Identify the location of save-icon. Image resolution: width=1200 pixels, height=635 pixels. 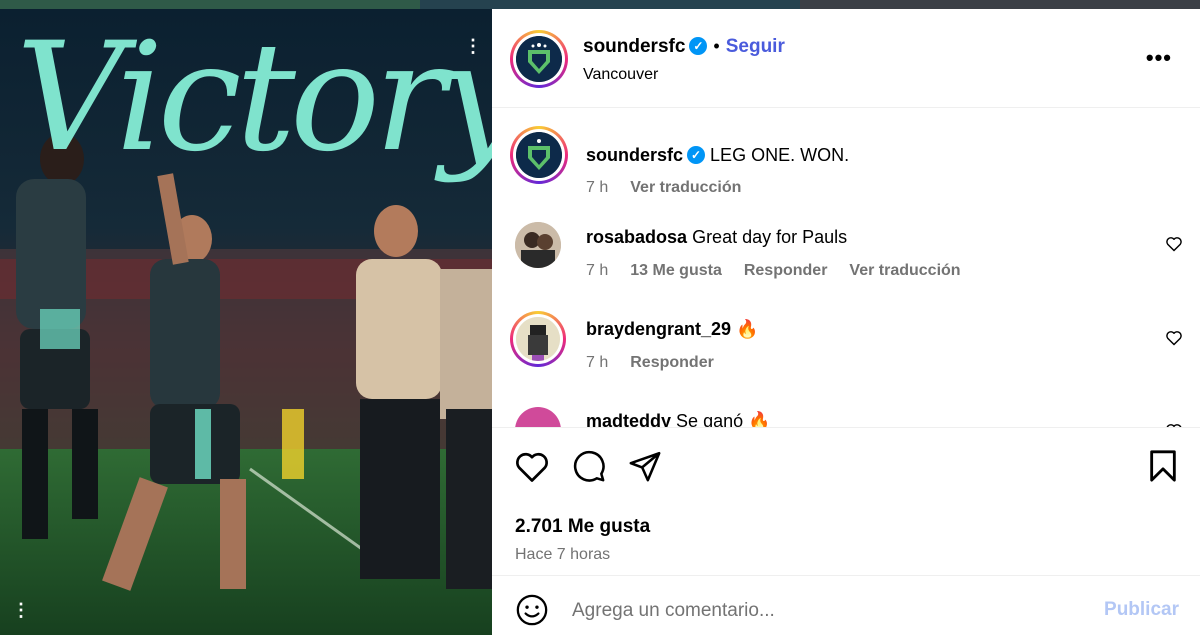
(1163, 466).